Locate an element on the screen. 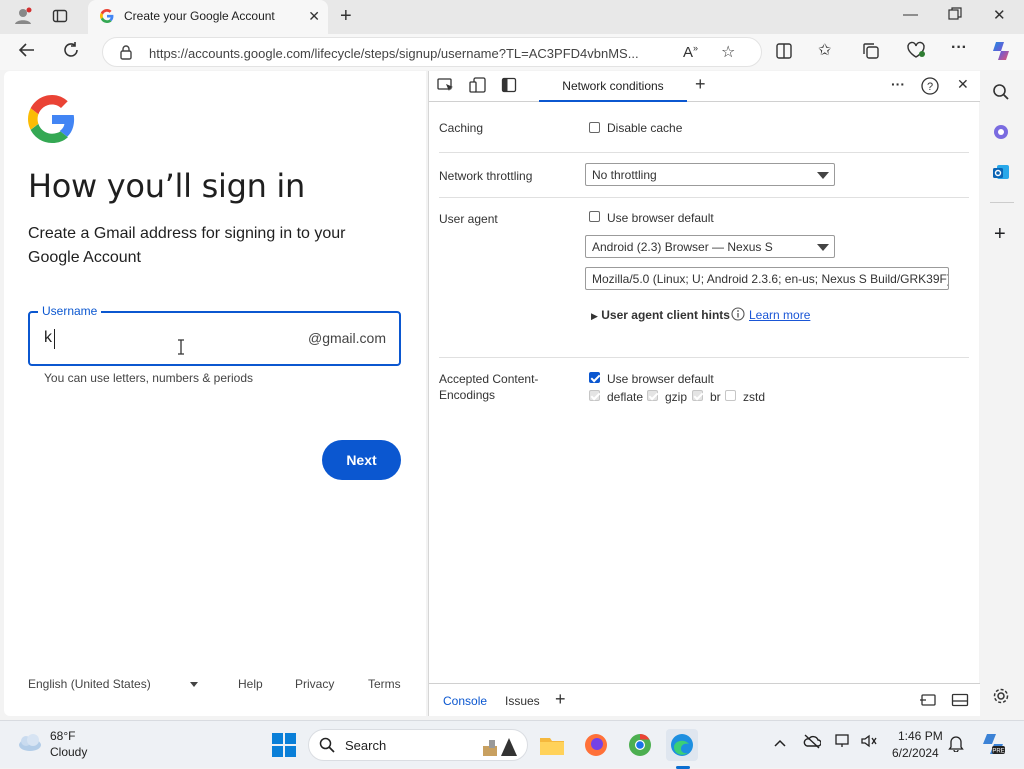  privacy-link: Privacy is located at coordinates (314, 684).